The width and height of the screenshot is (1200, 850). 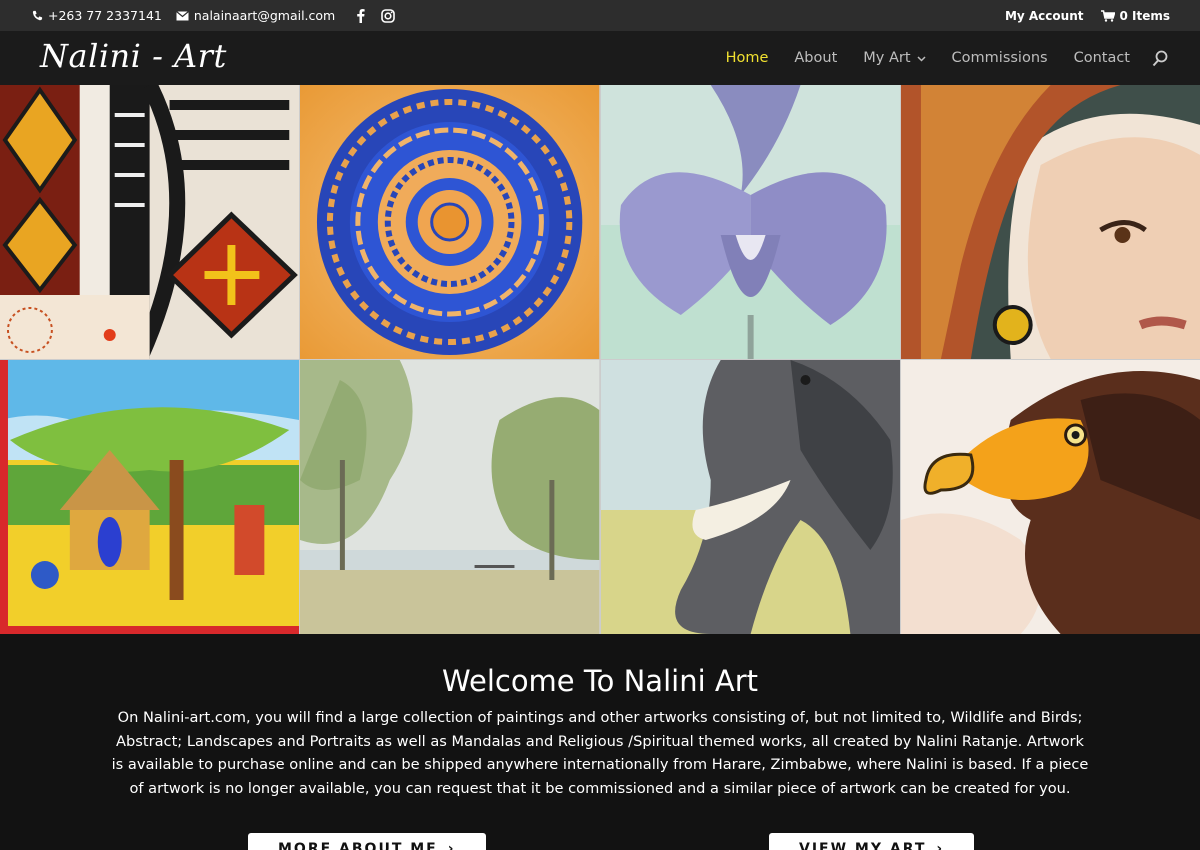 I want to click on nav-home: Home, so click(x=747, y=58).